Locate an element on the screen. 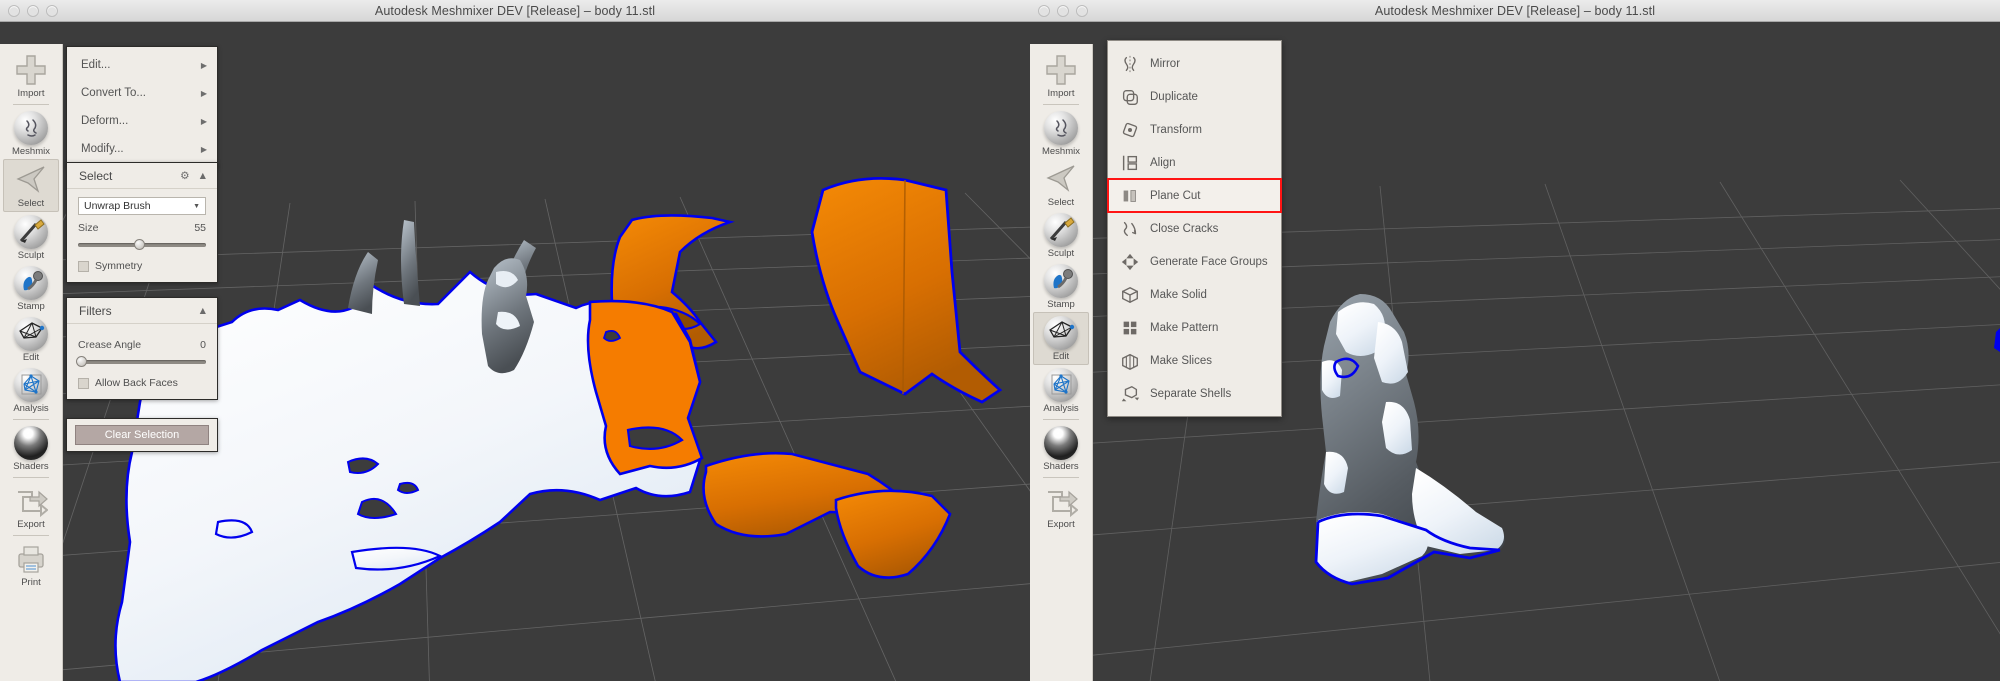  allow-back-faces-checkbox-box is located at coordinates (83, 383).